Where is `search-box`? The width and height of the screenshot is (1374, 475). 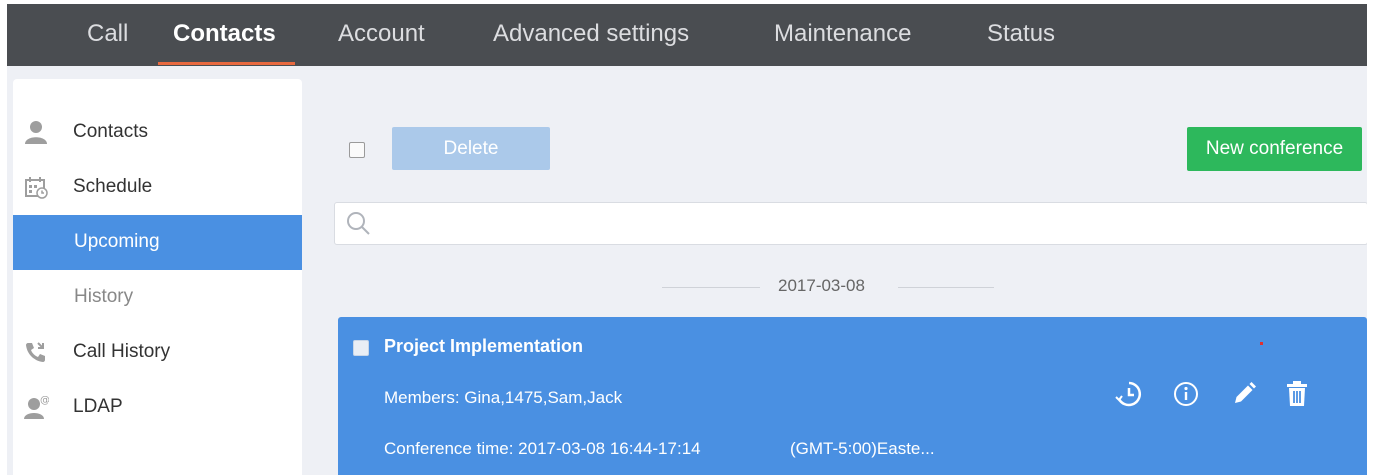 search-box is located at coordinates (850, 223).